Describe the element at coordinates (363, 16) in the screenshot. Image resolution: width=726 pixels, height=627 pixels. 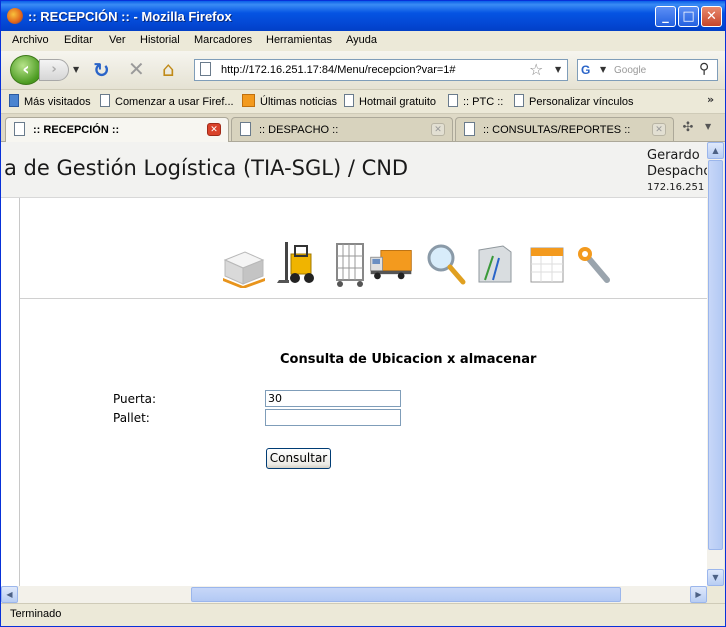
I see `title-bar: :: RECEPCIÓN :: - Mozilla Firefox _ □ ✕` at that location.